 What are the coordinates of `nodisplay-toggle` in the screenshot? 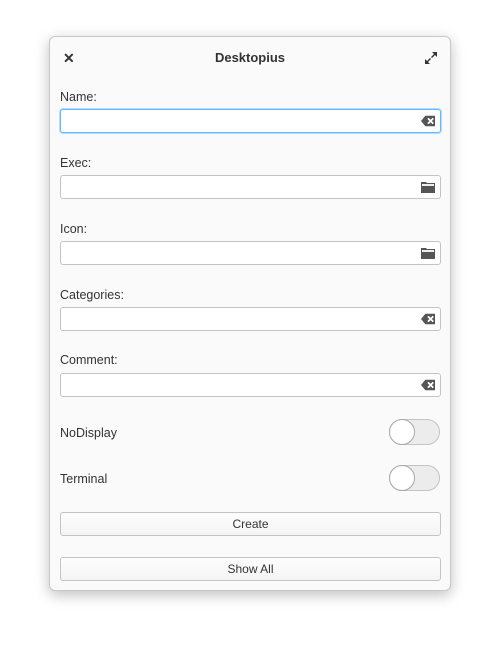 It's located at (414, 432).